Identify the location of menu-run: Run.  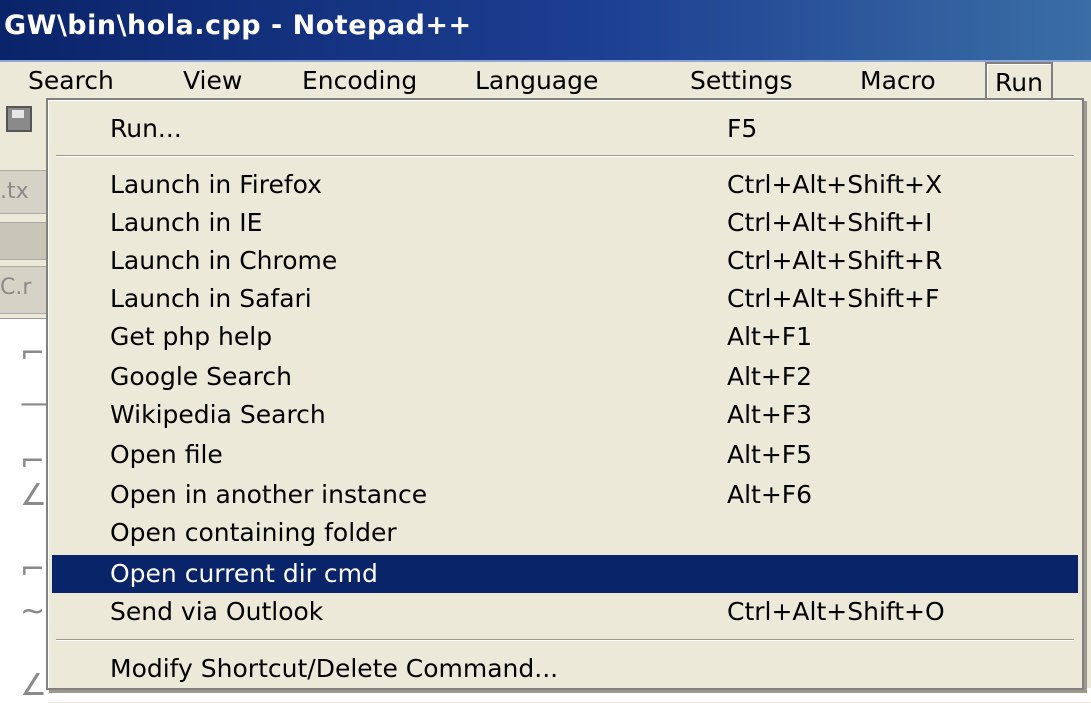
(1019, 82).